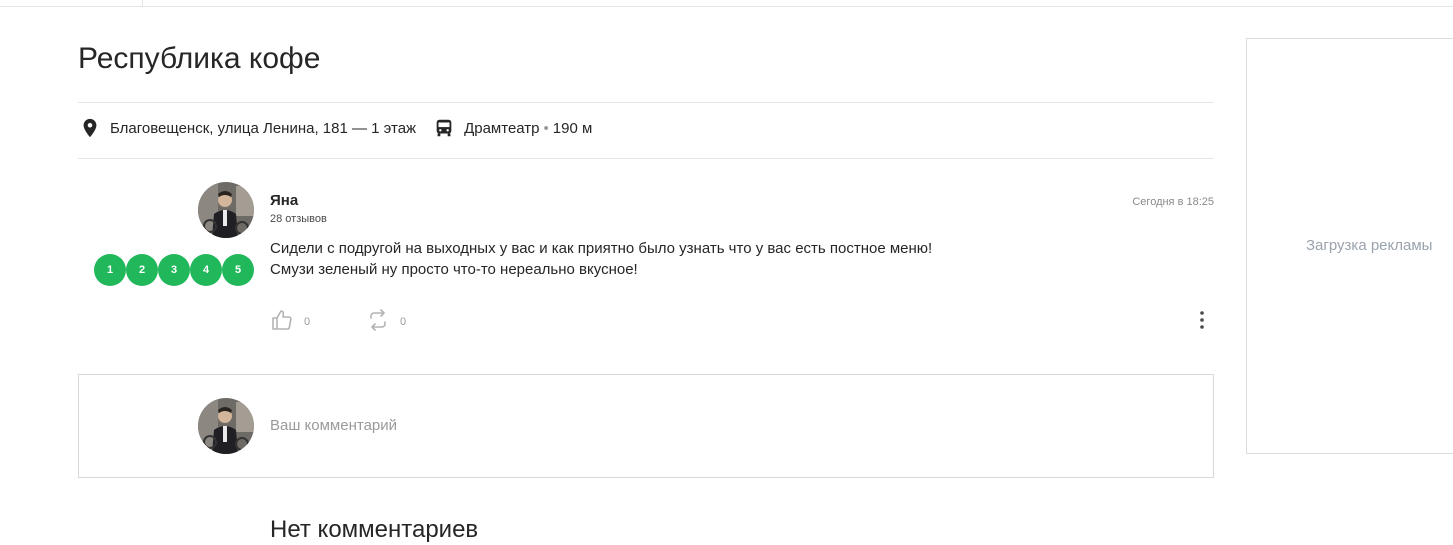  What do you see at coordinates (142, 270) in the screenshot?
I see `rating-option-2: 2` at bounding box center [142, 270].